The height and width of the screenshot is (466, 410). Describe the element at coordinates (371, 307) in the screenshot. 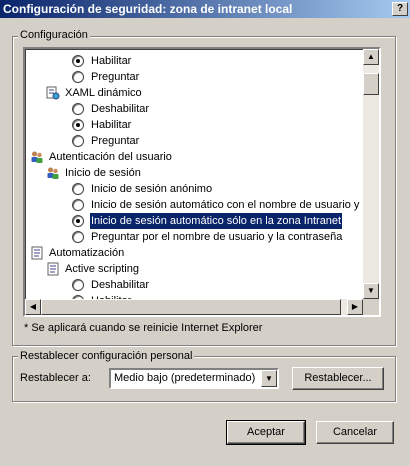

I see `scrollbar-corner` at that location.